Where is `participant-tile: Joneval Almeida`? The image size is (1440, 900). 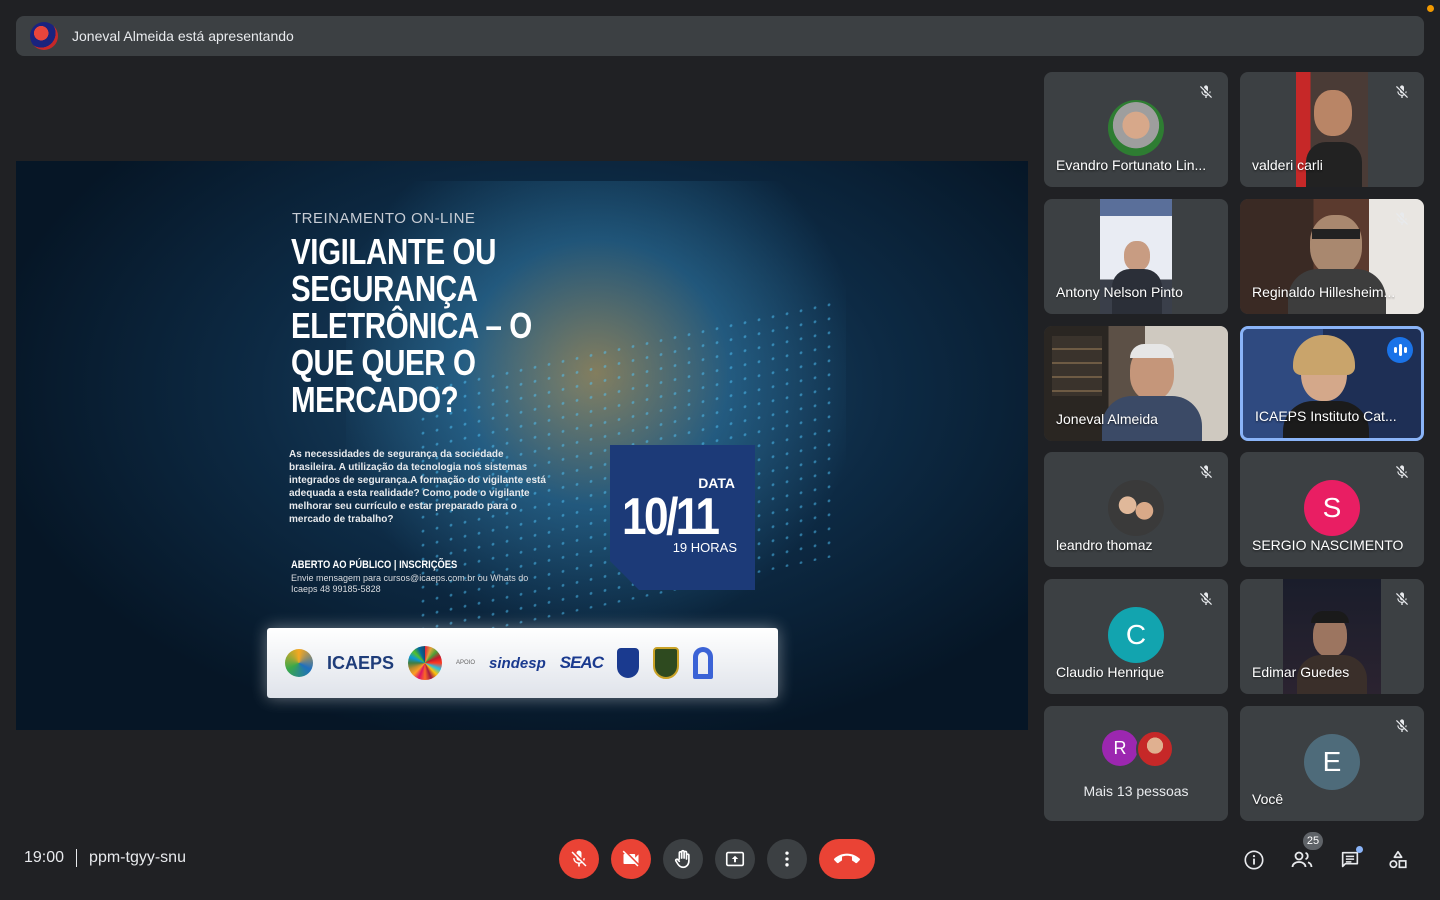 participant-tile: Joneval Almeida is located at coordinates (1136, 383).